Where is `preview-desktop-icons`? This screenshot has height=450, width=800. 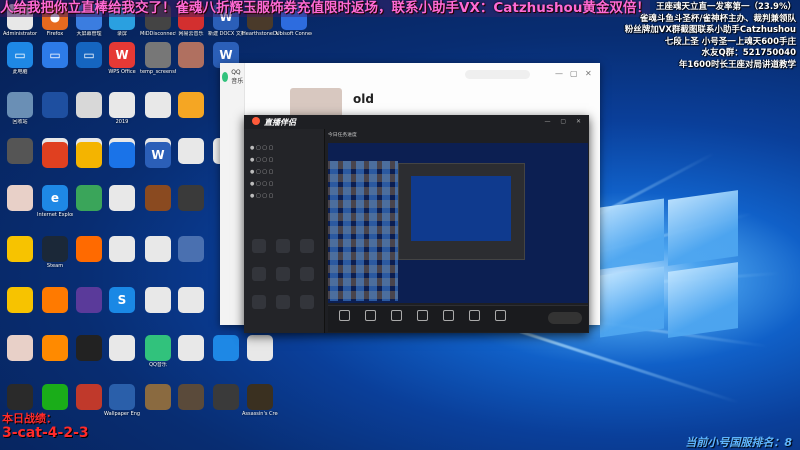
preview-desktop-icons is located at coordinates (363, 231).